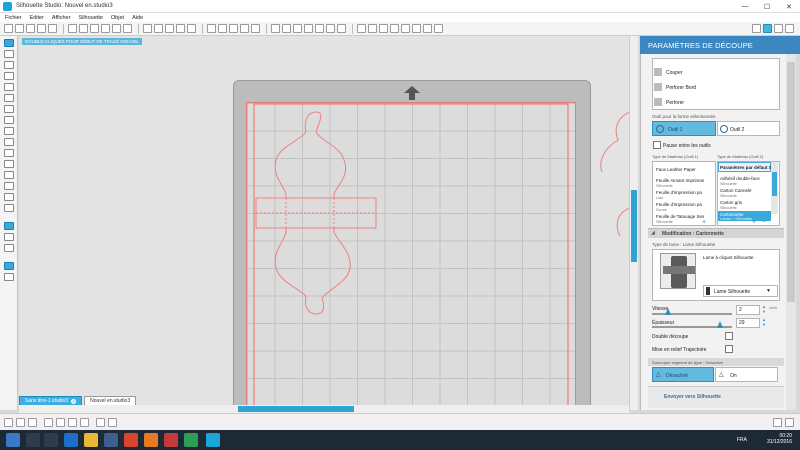  Describe the element at coordinates (777, 422) in the screenshot. I see `settings-gear-icon` at that location.